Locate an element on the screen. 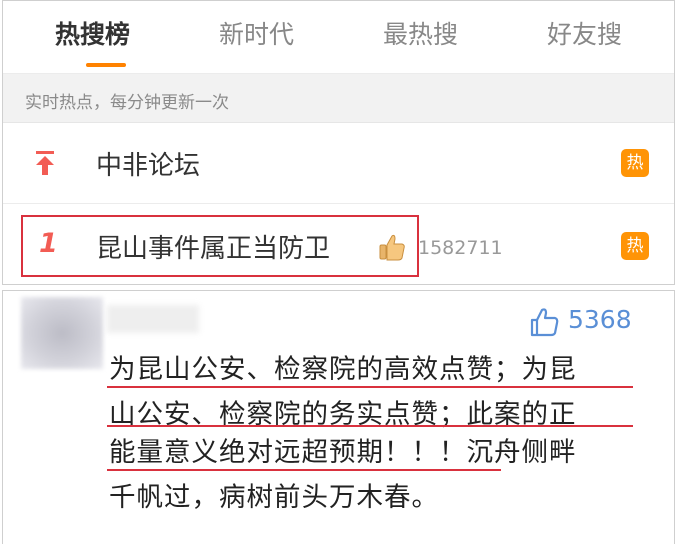 The width and height of the screenshot is (677, 544). list-item: 中非论坛 热 is located at coordinates (338, 163).